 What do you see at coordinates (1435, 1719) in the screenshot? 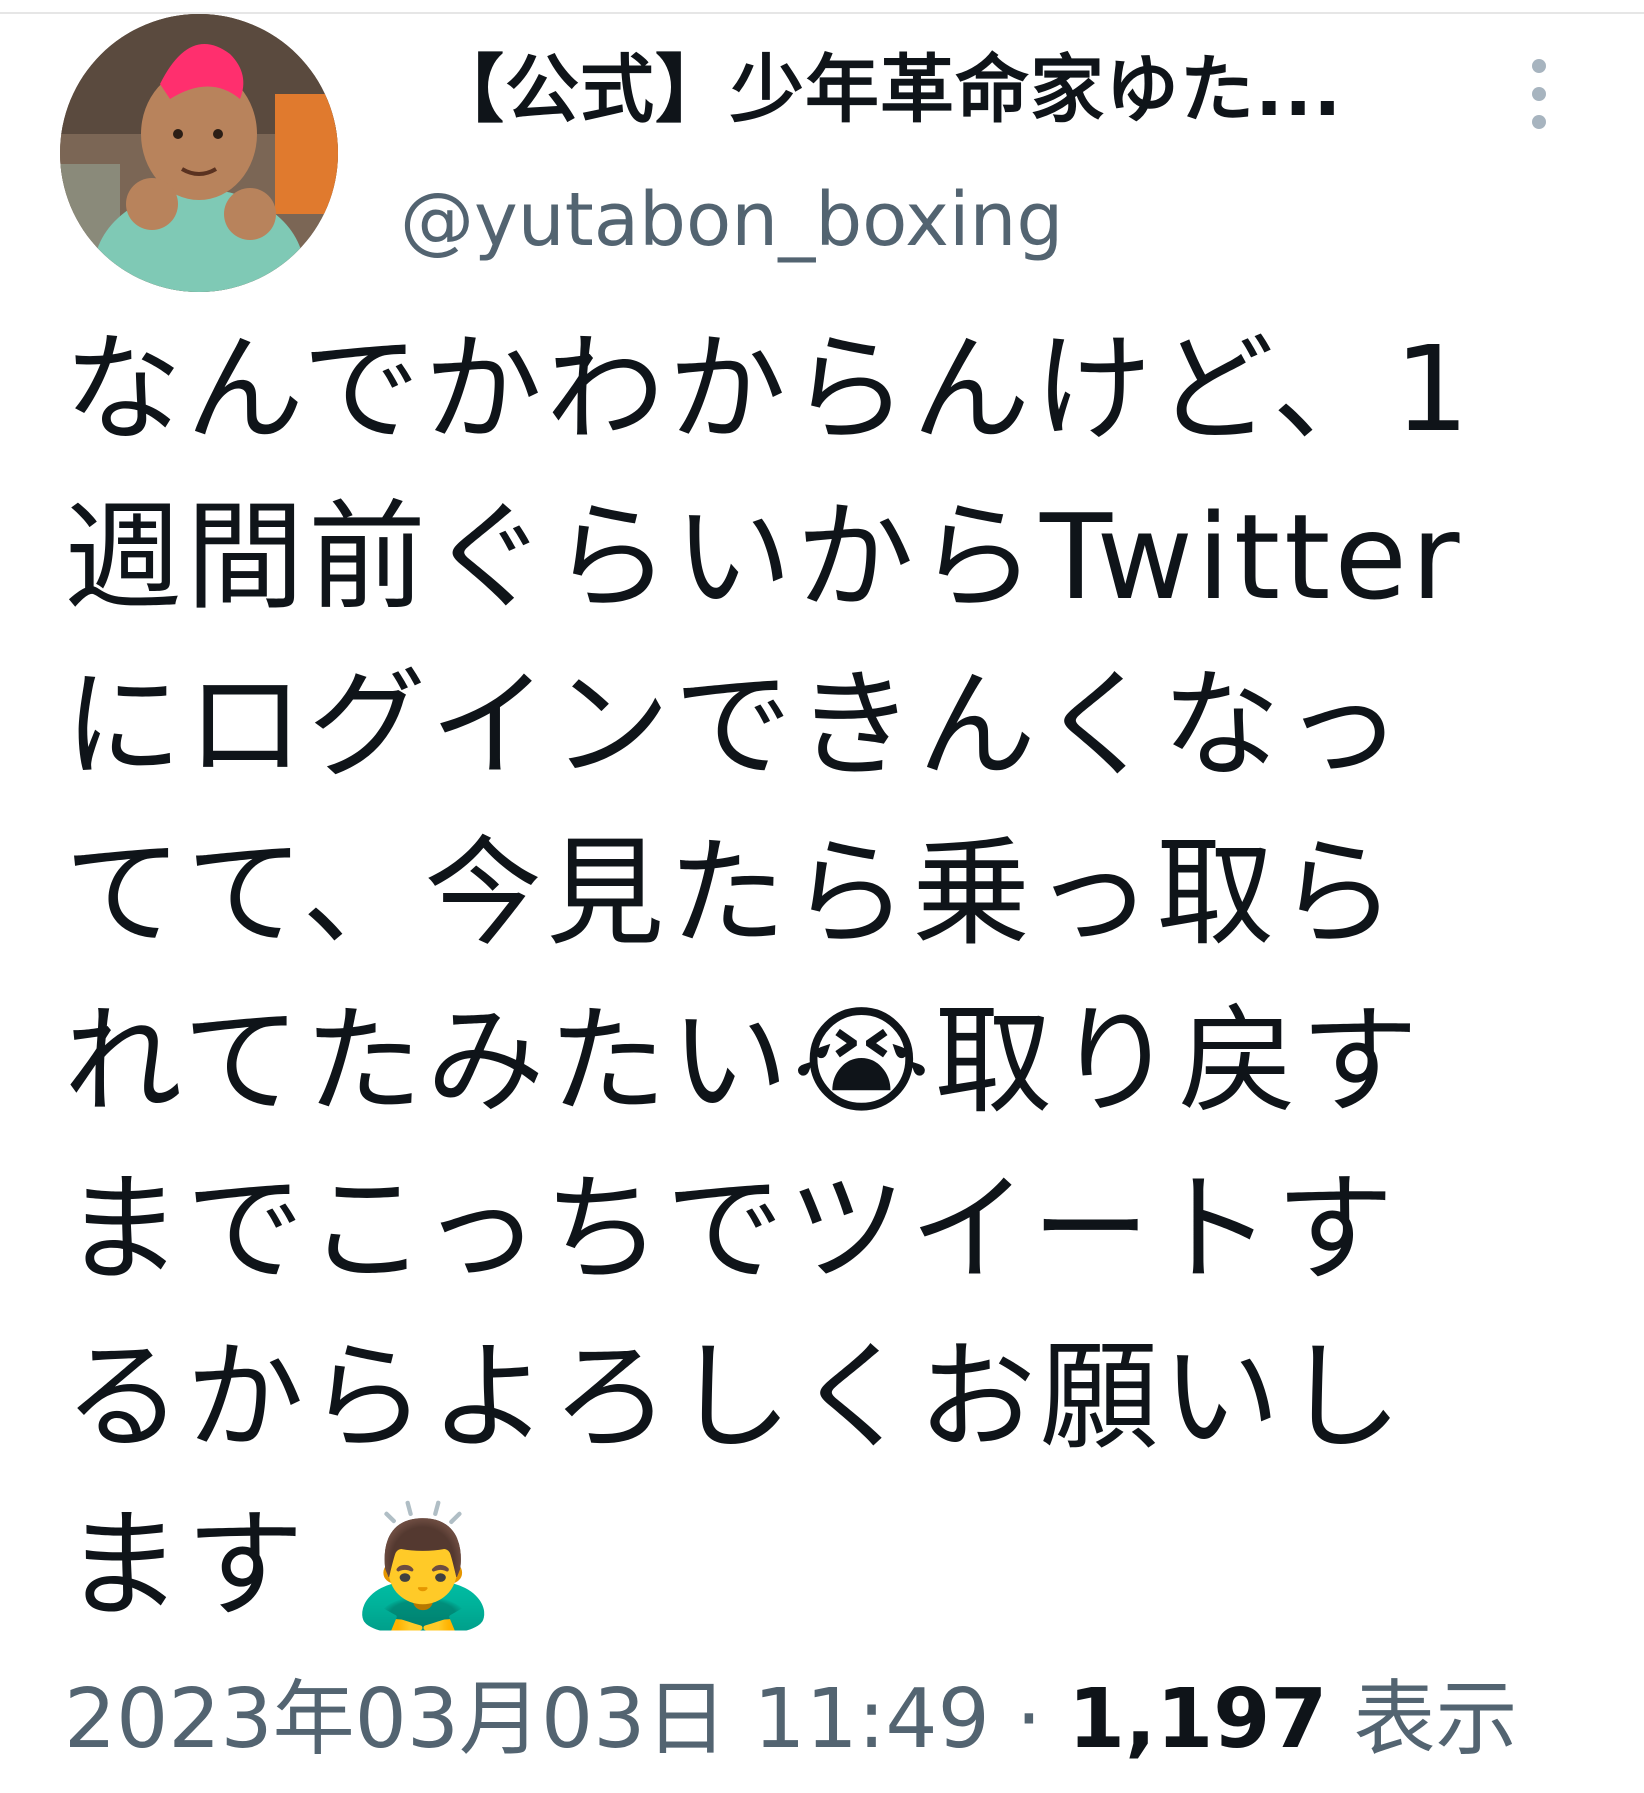
I see `views-label: 表示` at bounding box center [1435, 1719].